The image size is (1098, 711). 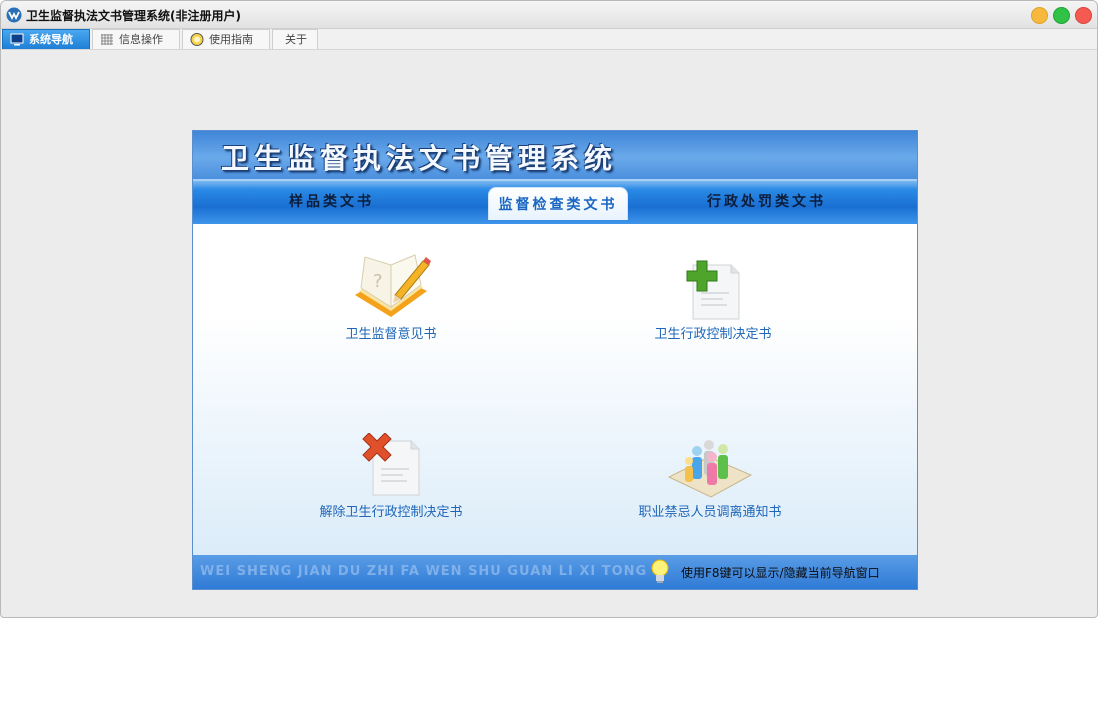 What do you see at coordinates (17, 39) in the screenshot?
I see `monitor-icon` at bounding box center [17, 39].